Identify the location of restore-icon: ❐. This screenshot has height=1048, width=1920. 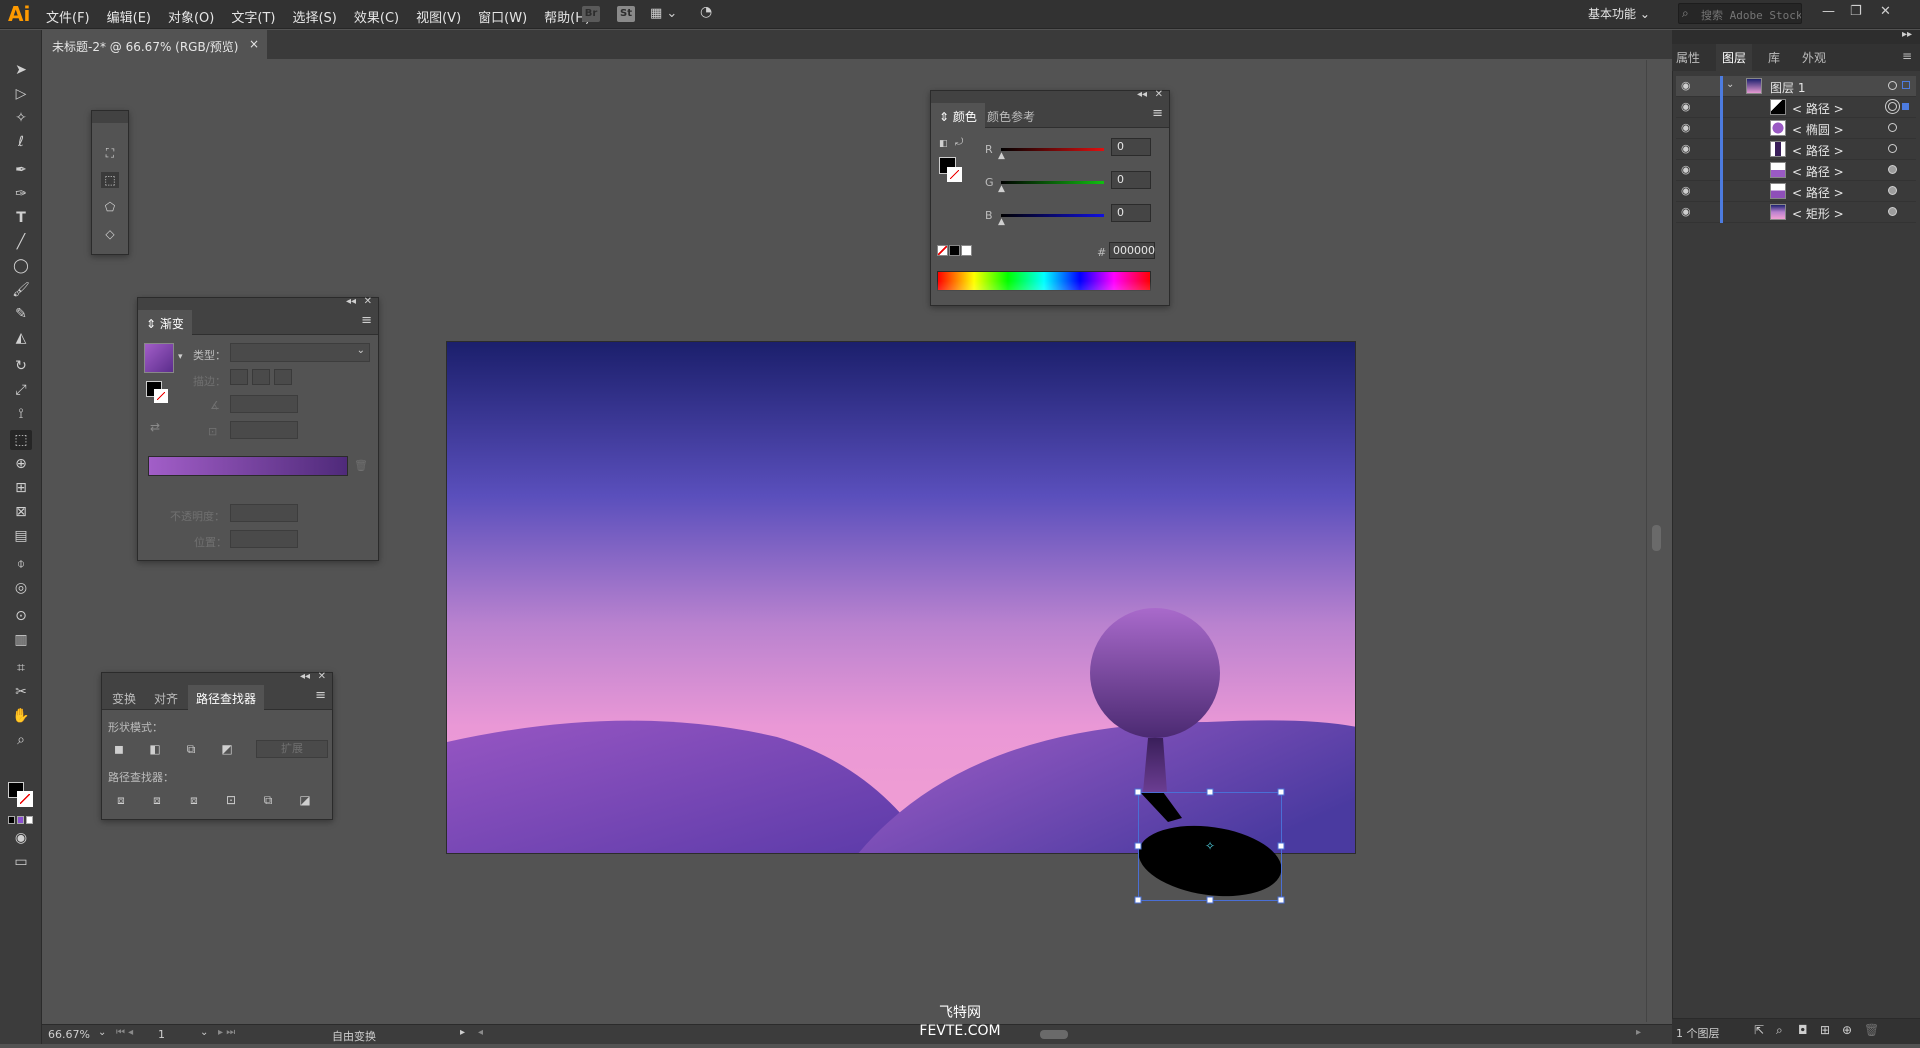
(1856, 11).